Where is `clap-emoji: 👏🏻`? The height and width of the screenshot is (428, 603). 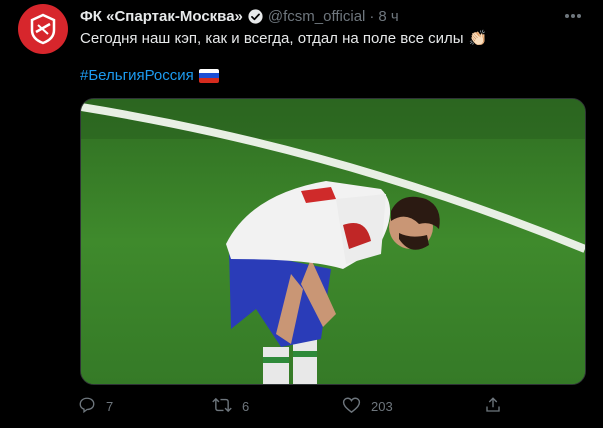
clap-emoji: 👏🏻 is located at coordinates (478, 38).